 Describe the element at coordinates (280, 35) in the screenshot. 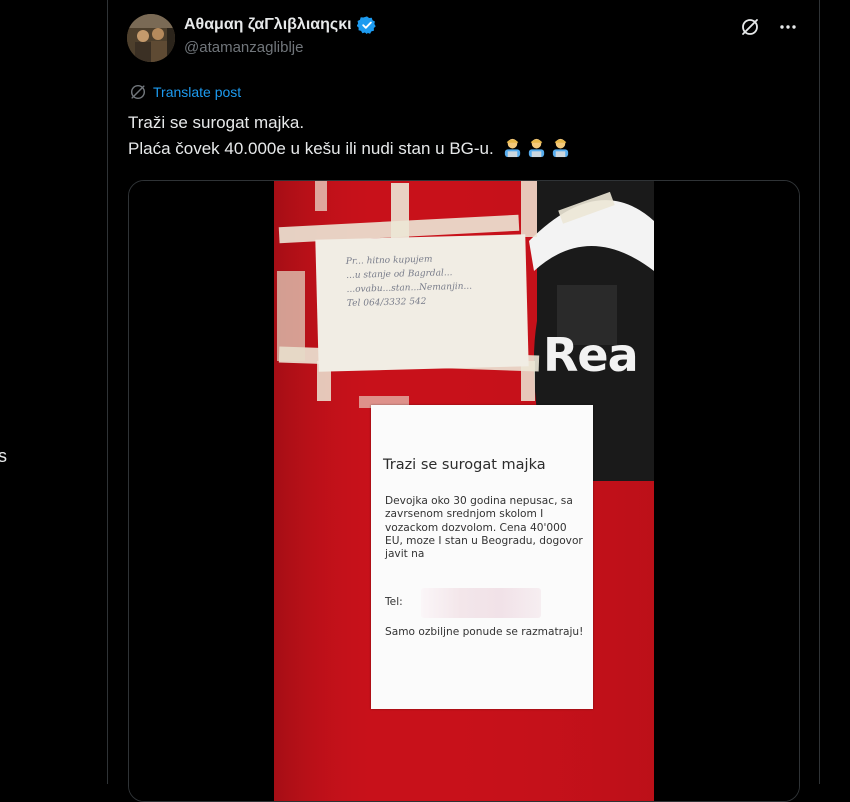

I see `author-block: Αθαμαη ζαΓλιβλιαηςκι @atamanzagliblje` at that location.